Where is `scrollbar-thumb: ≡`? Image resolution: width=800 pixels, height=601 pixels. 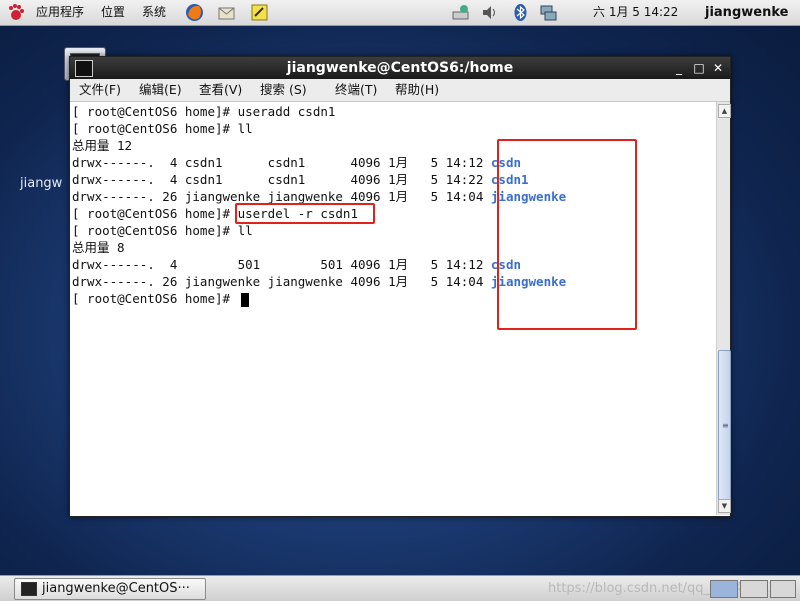 scrollbar-thumb: ≡ is located at coordinates (724, 426).